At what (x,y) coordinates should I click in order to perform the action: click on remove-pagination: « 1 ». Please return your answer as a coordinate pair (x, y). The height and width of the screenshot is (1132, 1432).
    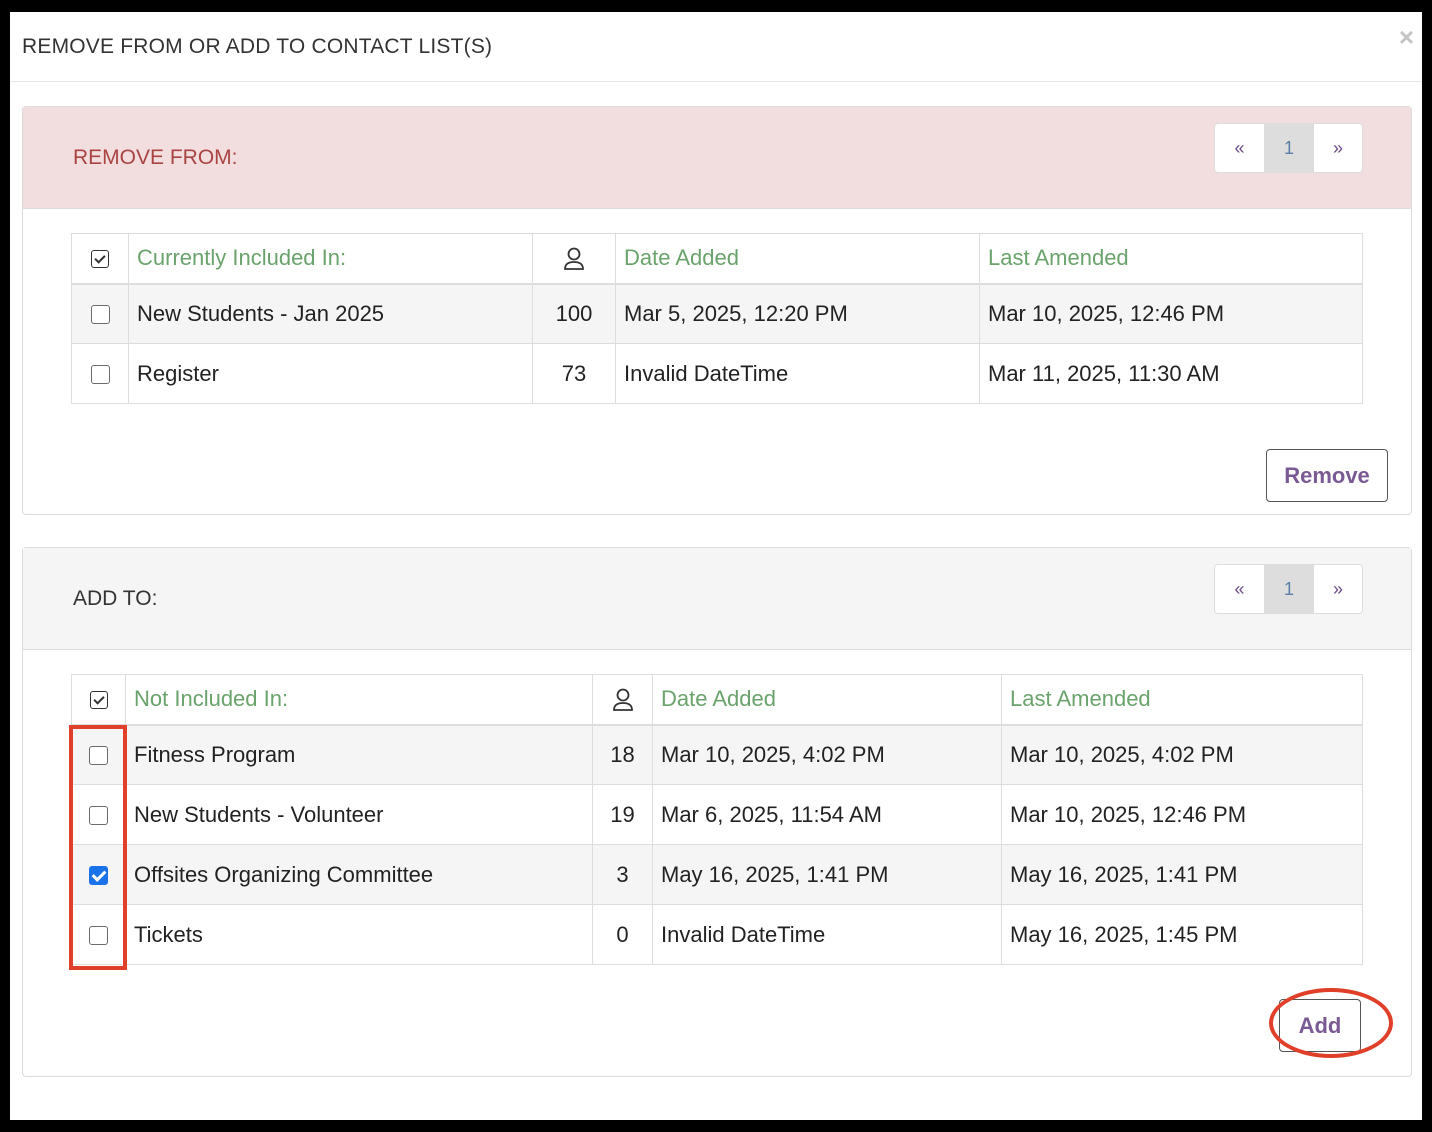
    Looking at the image, I should click on (1288, 148).